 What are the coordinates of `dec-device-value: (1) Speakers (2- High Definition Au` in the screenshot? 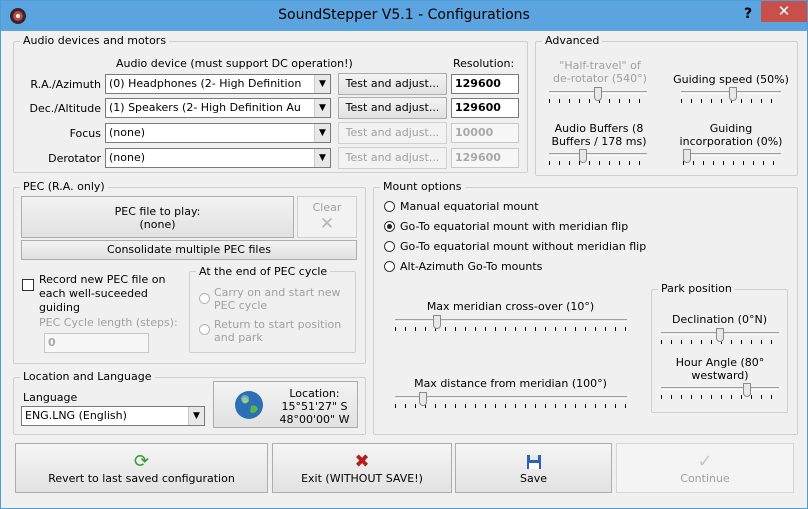 It's located at (205, 107).